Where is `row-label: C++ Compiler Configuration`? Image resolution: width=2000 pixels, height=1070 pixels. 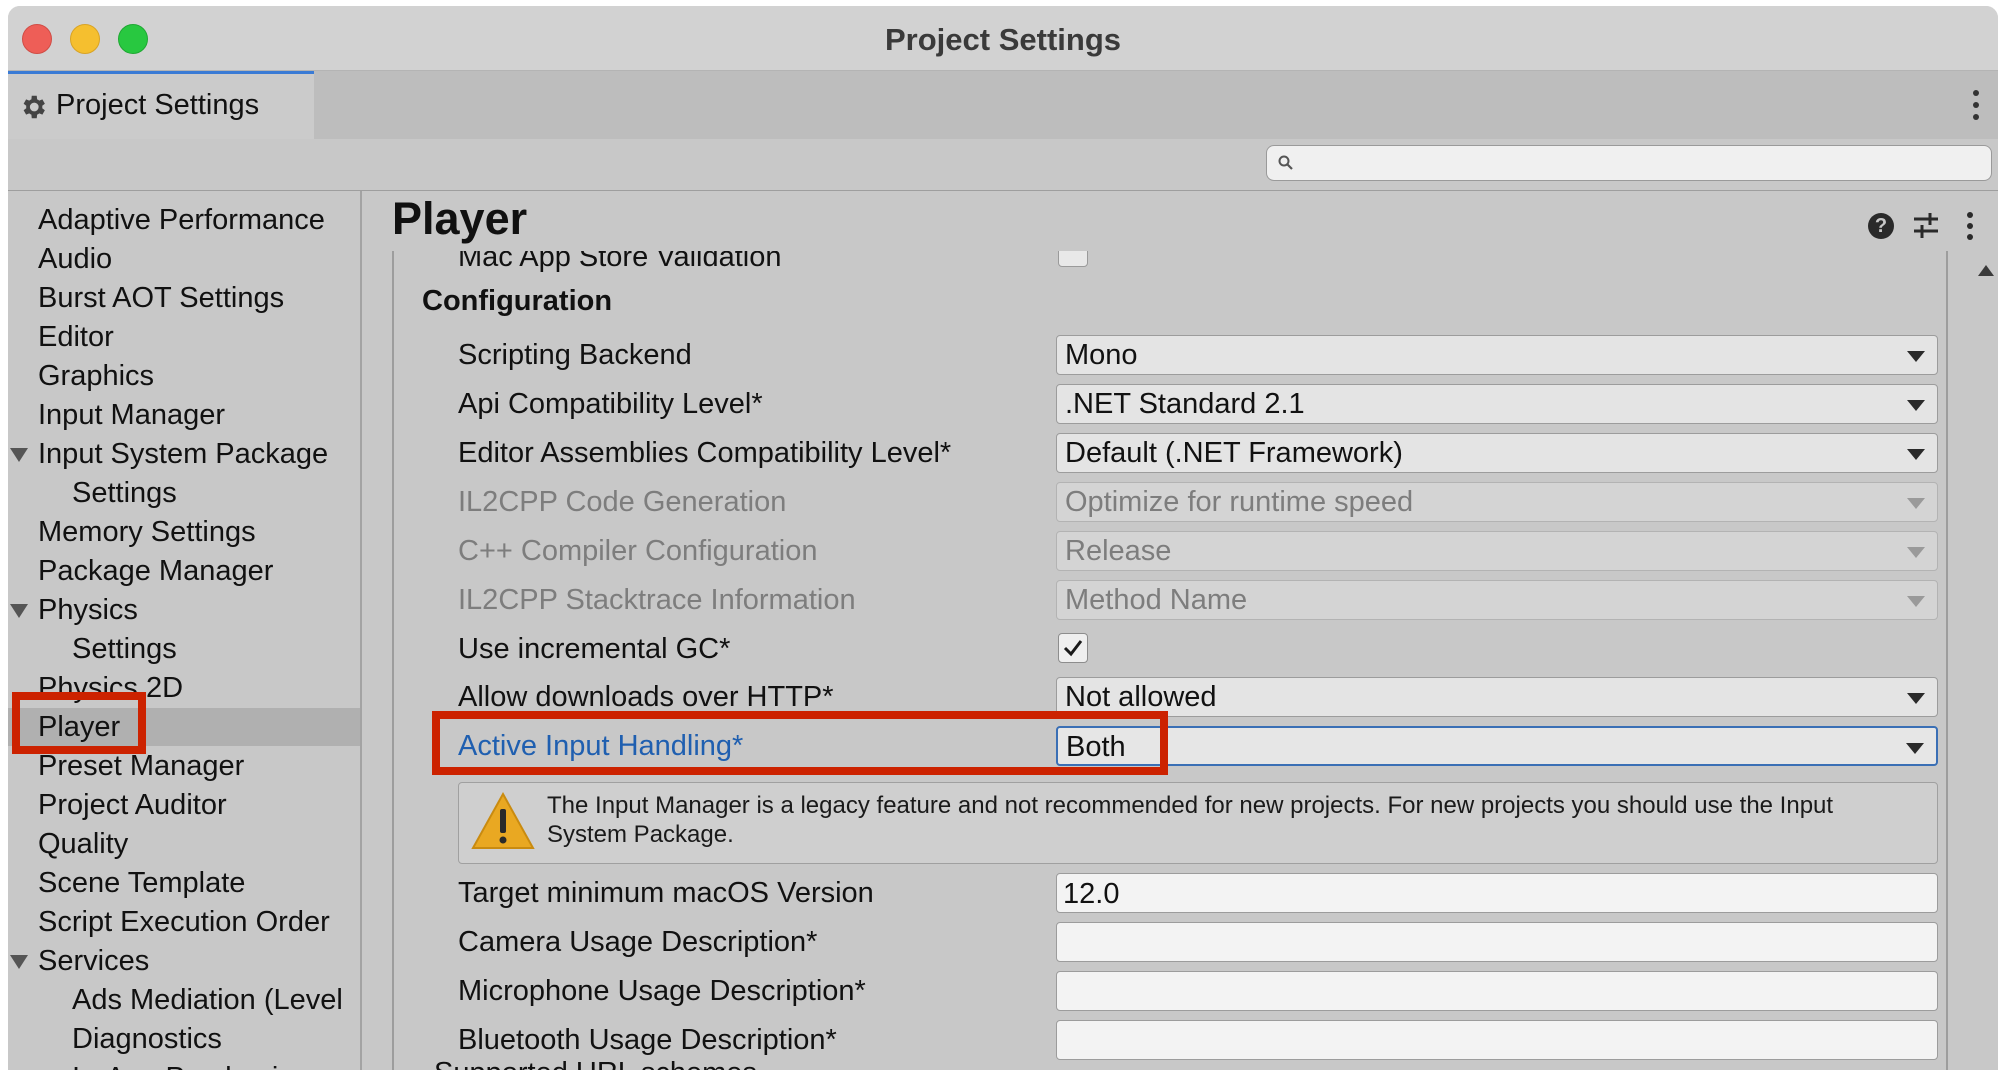
row-label: C++ Compiler Configuration is located at coordinates (638, 551).